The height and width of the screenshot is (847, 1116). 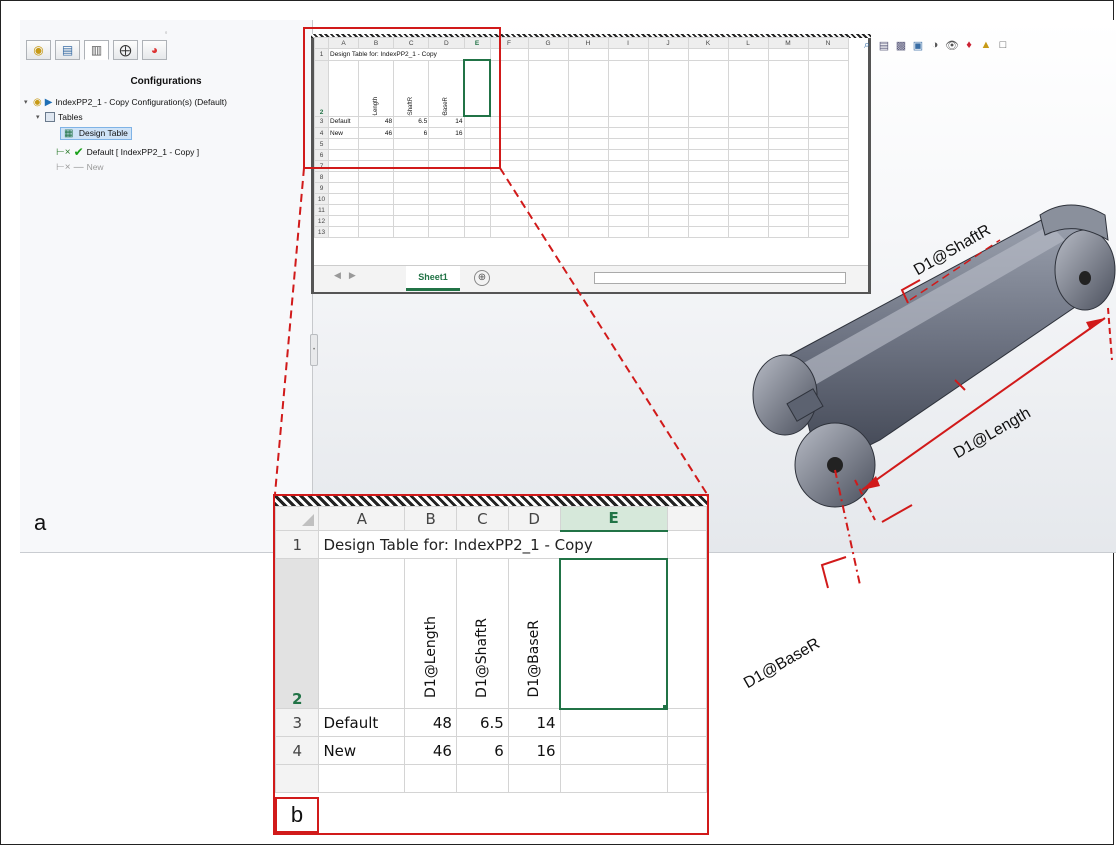 What do you see at coordinates (613, 519) in the screenshot?
I see `column-header-selected: E` at bounding box center [613, 519].